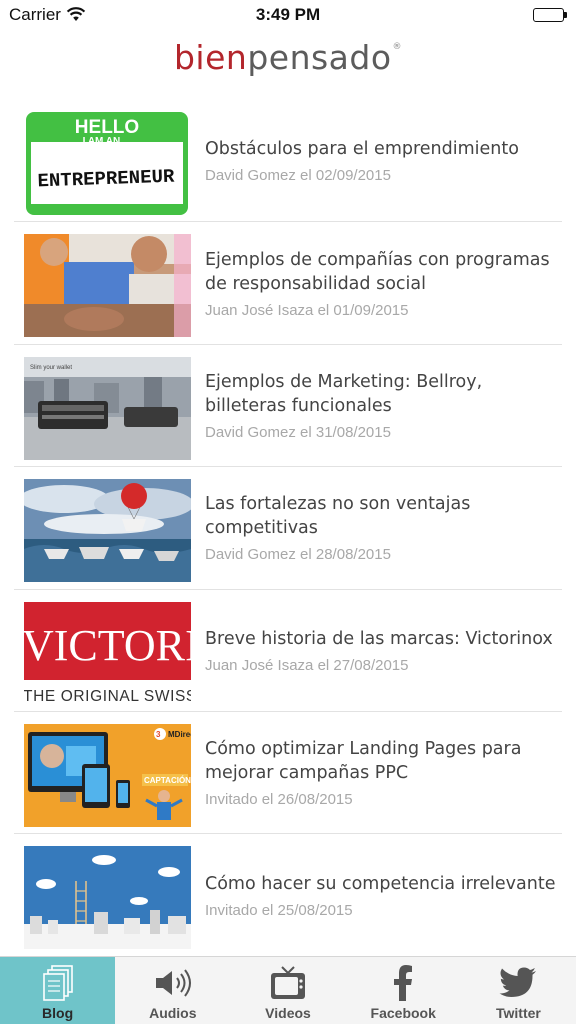 The image size is (576, 1024). What do you see at coordinates (307, 310) in the screenshot?
I see `article-meta: Juan José Isaza el 01/09/2015` at bounding box center [307, 310].